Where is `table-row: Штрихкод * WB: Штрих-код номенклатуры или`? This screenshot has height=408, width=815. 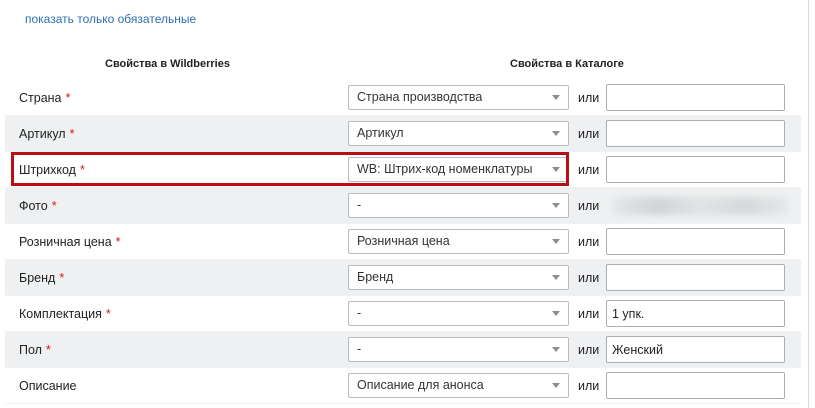 table-row: Штрихкод * WB: Штрих-код номенклатуры или is located at coordinates (403, 170).